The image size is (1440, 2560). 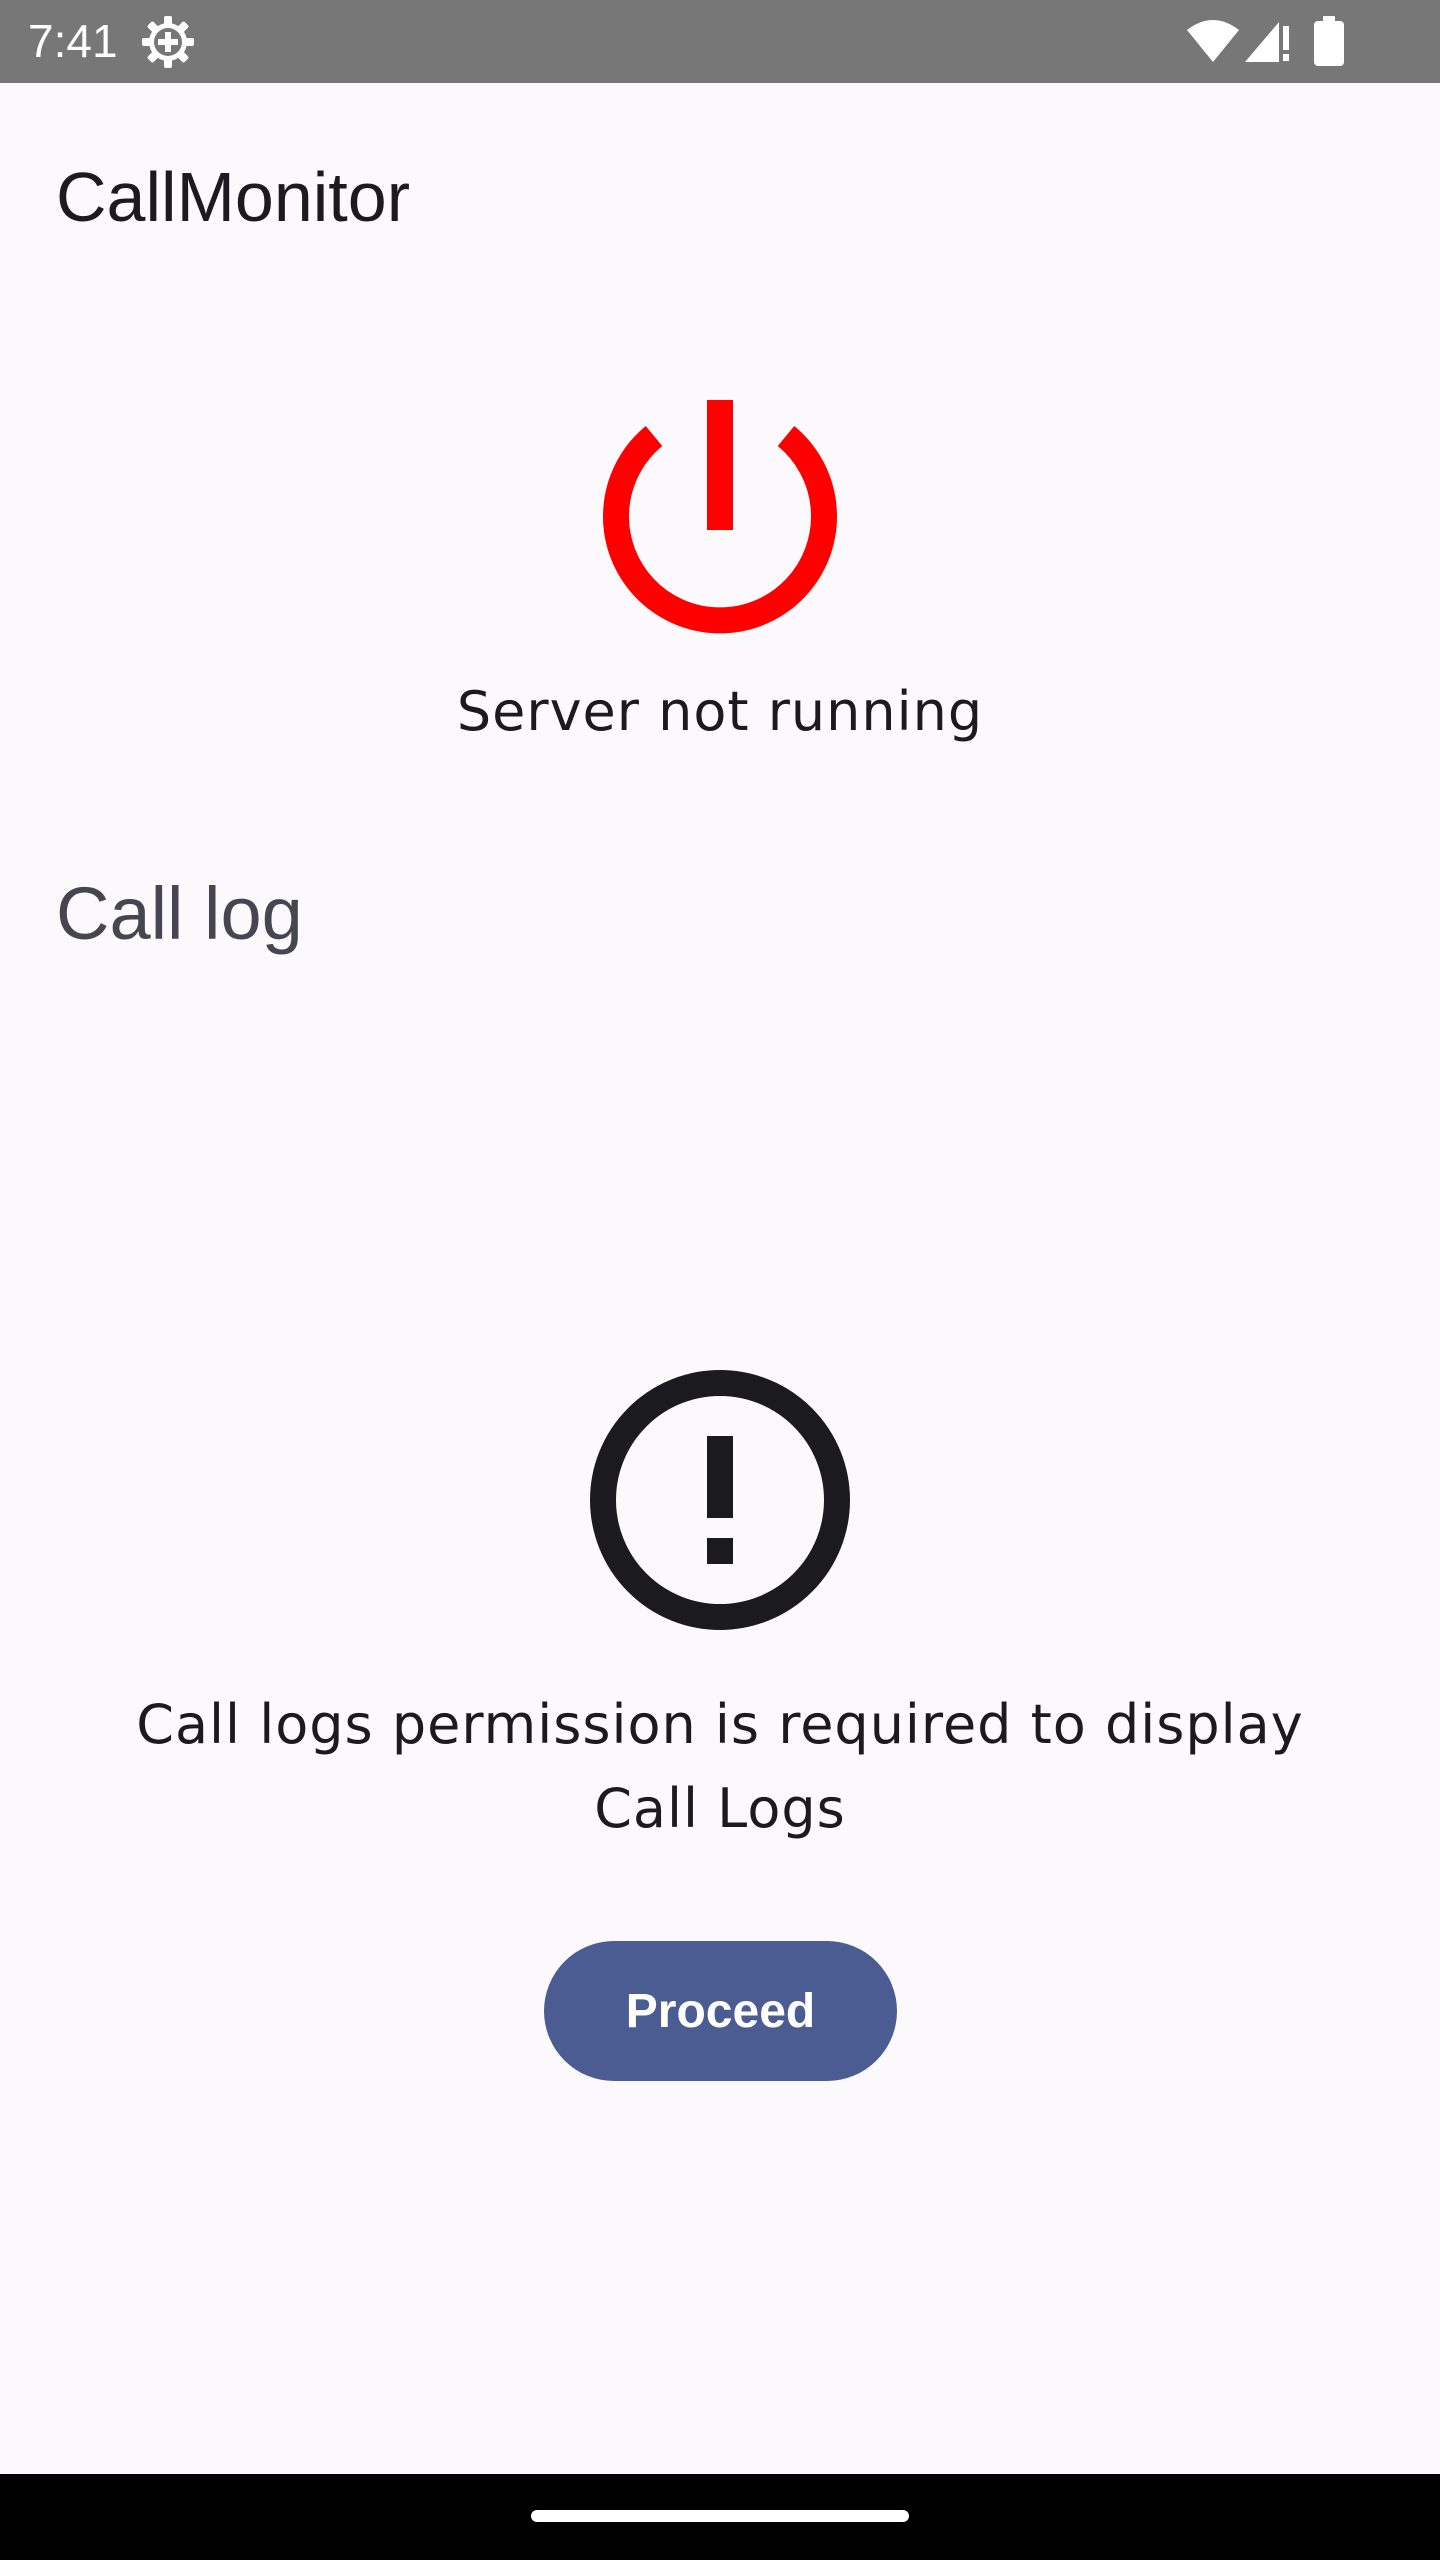 I want to click on signal-icon, so click(x=1267, y=42).